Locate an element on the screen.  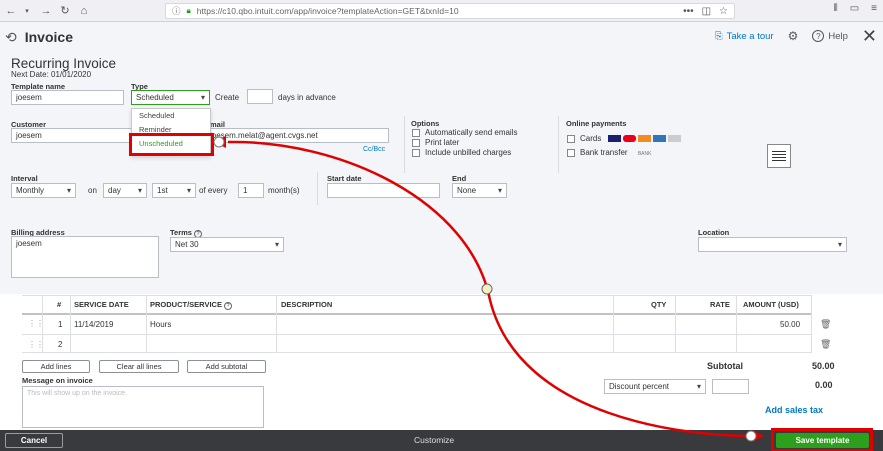
location-label: Location is located at coordinates (714, 232).